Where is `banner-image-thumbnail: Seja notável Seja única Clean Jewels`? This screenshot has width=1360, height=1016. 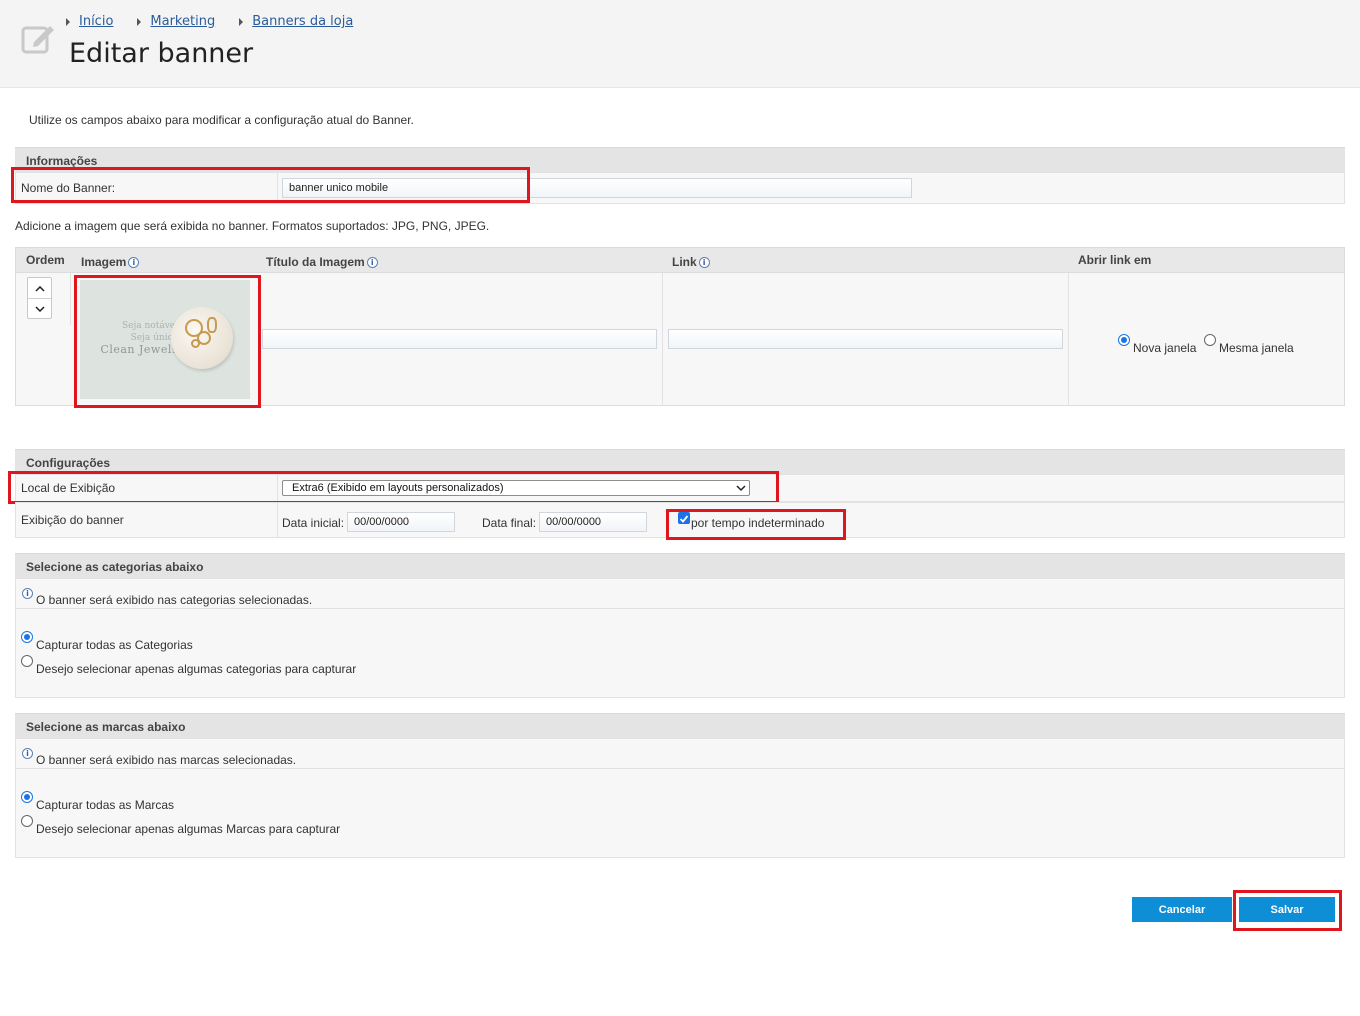
banner-image-thumbnail: Seja notável Seja única Clean Jewels is located at coordinates (165, 339).